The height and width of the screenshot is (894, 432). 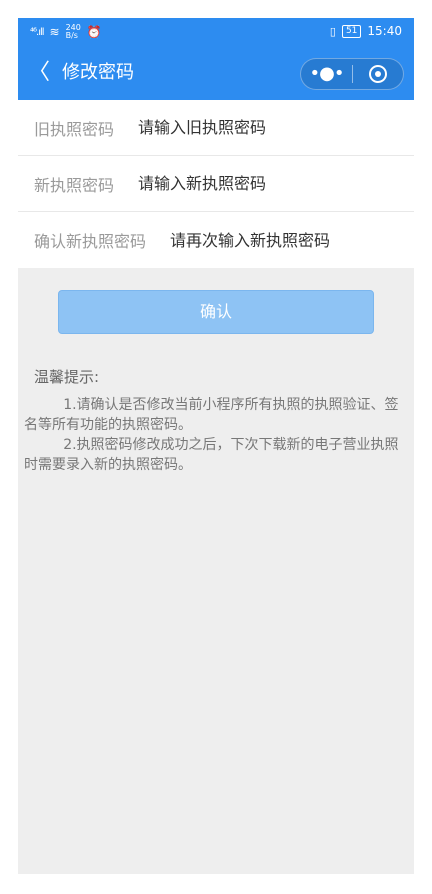 I want to click on new-password-label: 新执照密码, so click(x=74, y=185).